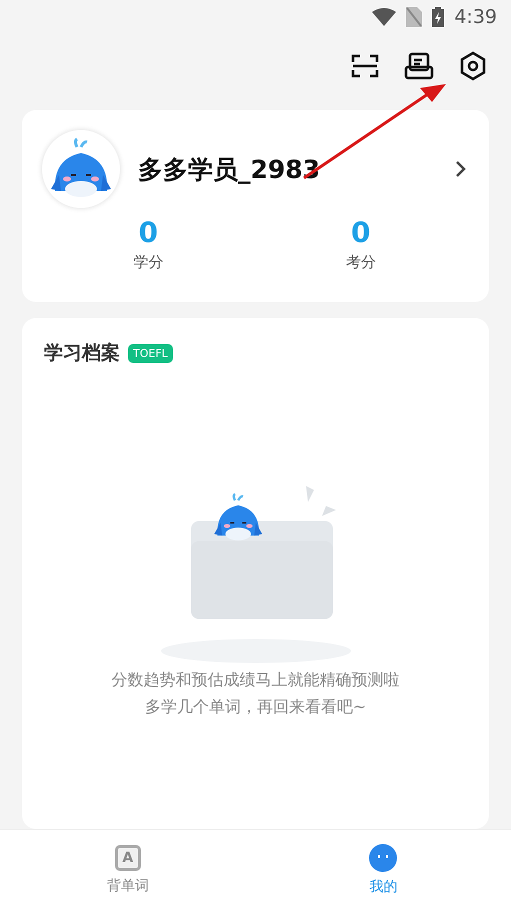  What do you see at coordinates (127, 858) in the screenshot?
I see `word-card-icon: A` at bounding box center [127, 858].